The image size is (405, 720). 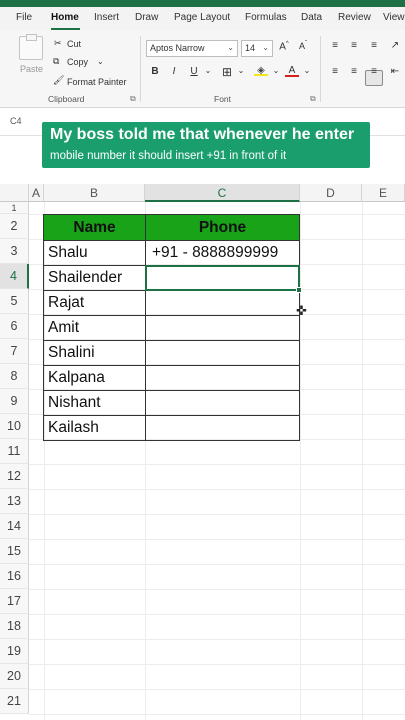 I want to click on align-top-icon: ≡, so click(x=335, y=45).